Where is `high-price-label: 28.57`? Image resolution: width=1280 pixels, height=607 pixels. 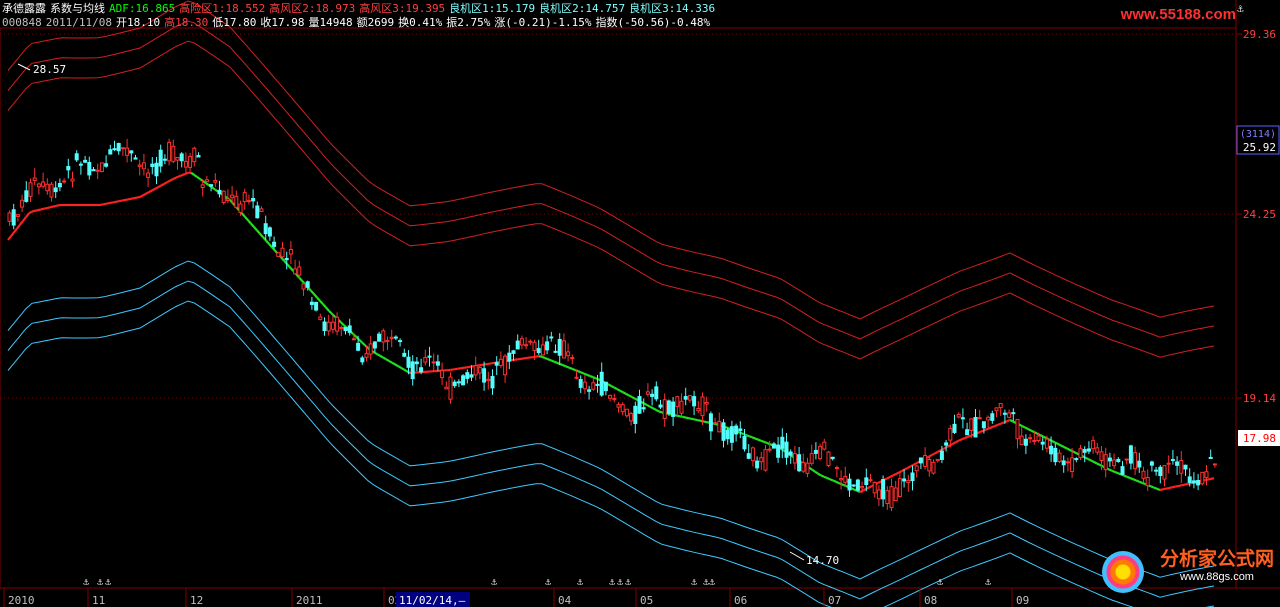 high-price-label: 28.57 is located at coordinates (49, 69).